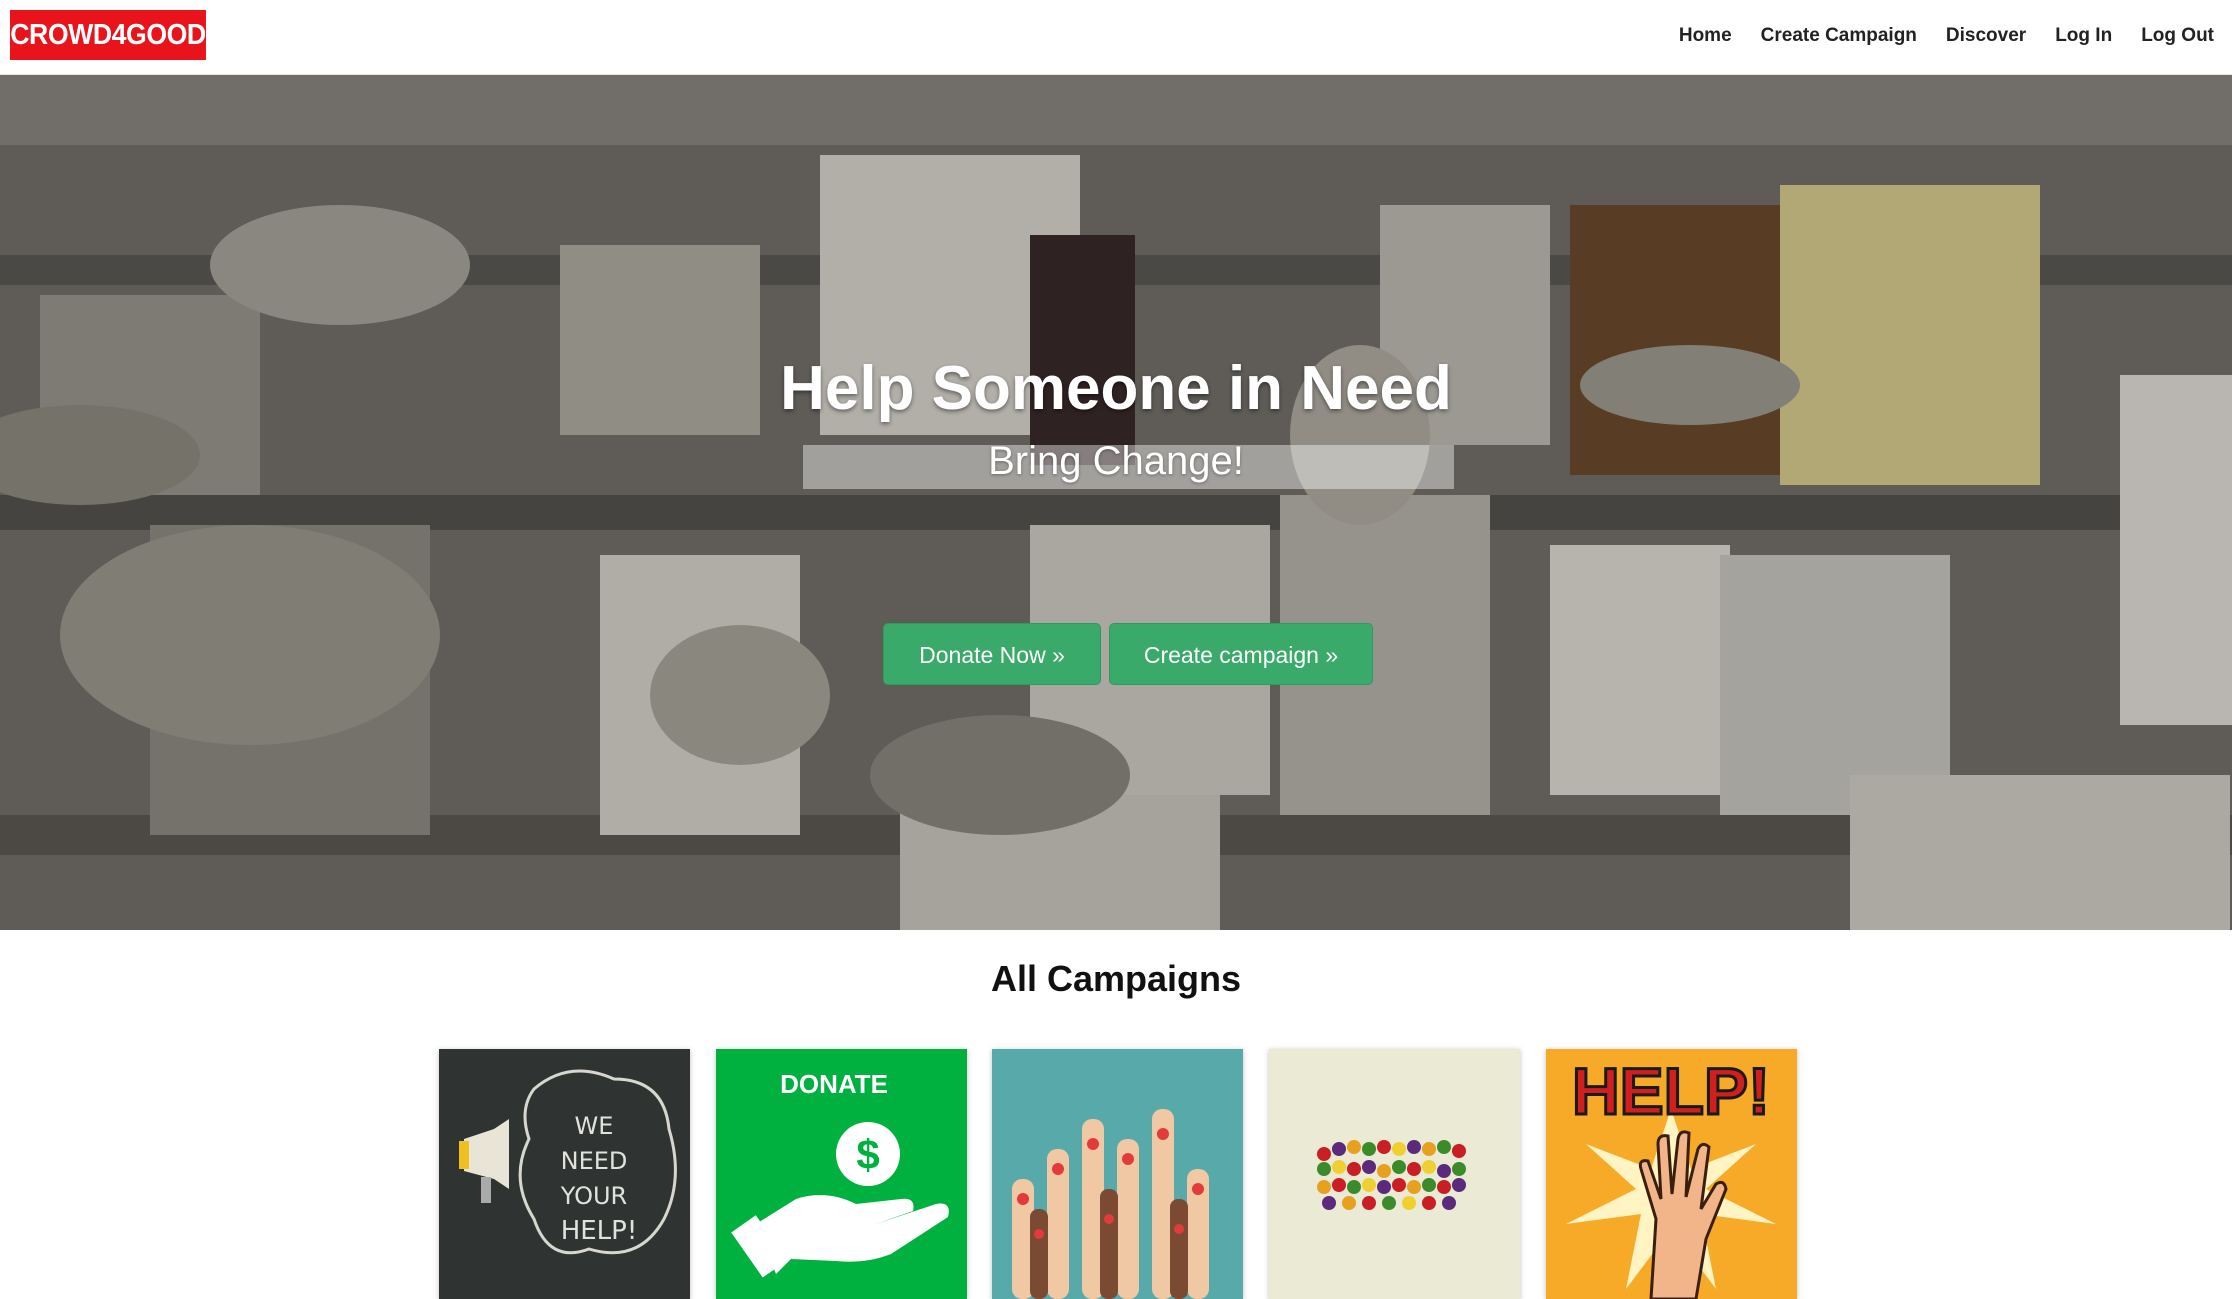  What do you see at coordinates (108, 35) in the screenshot?
I see `site-logo: CROWD4GOOD` at bounding box center [108, 35].